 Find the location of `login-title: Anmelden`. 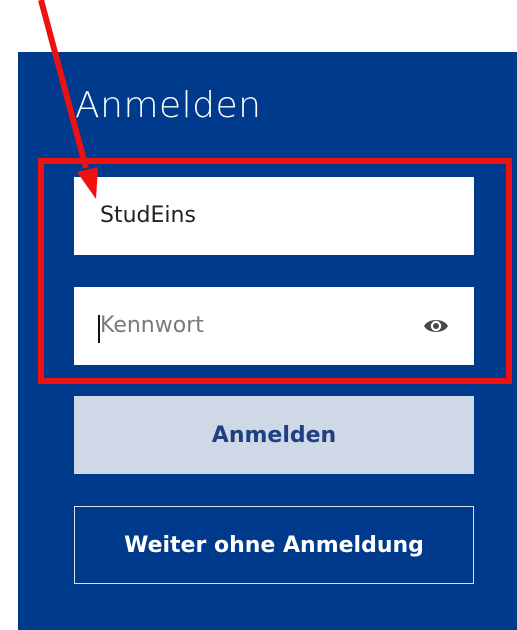

login-title: Anmelden is located at coordinates (168, 105).